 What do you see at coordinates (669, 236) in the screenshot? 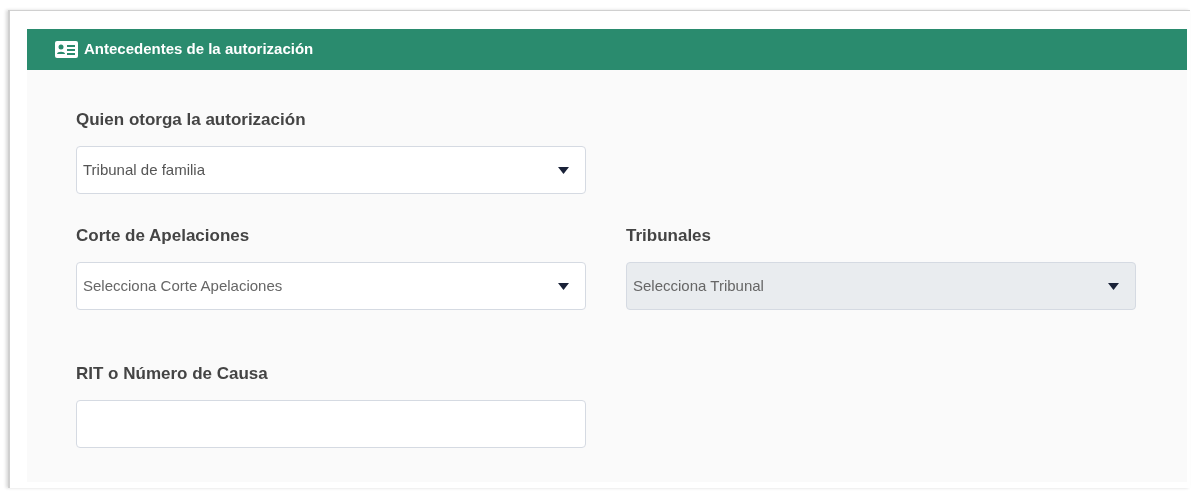
I see `field-label: Tribunales` at bounding box center [669, 236].